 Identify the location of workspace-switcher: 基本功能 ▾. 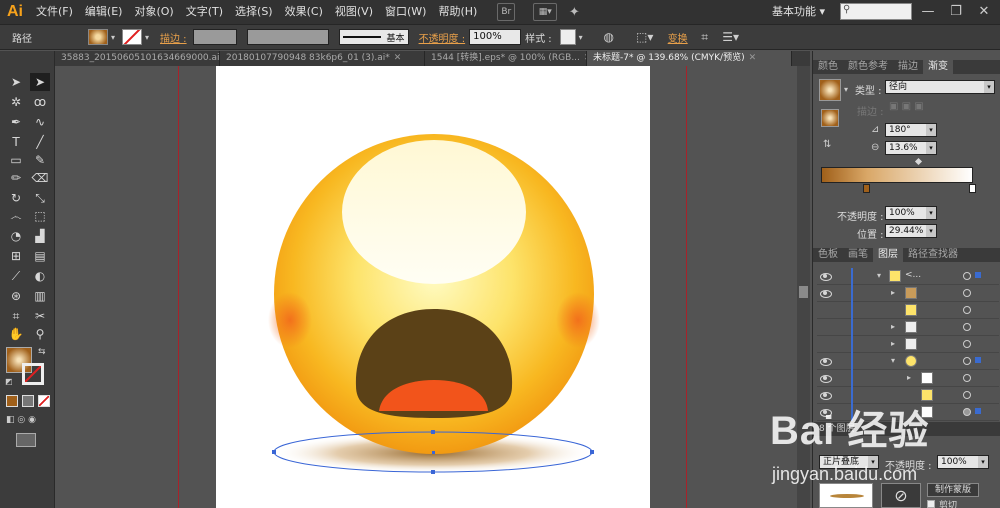
(798, 12).